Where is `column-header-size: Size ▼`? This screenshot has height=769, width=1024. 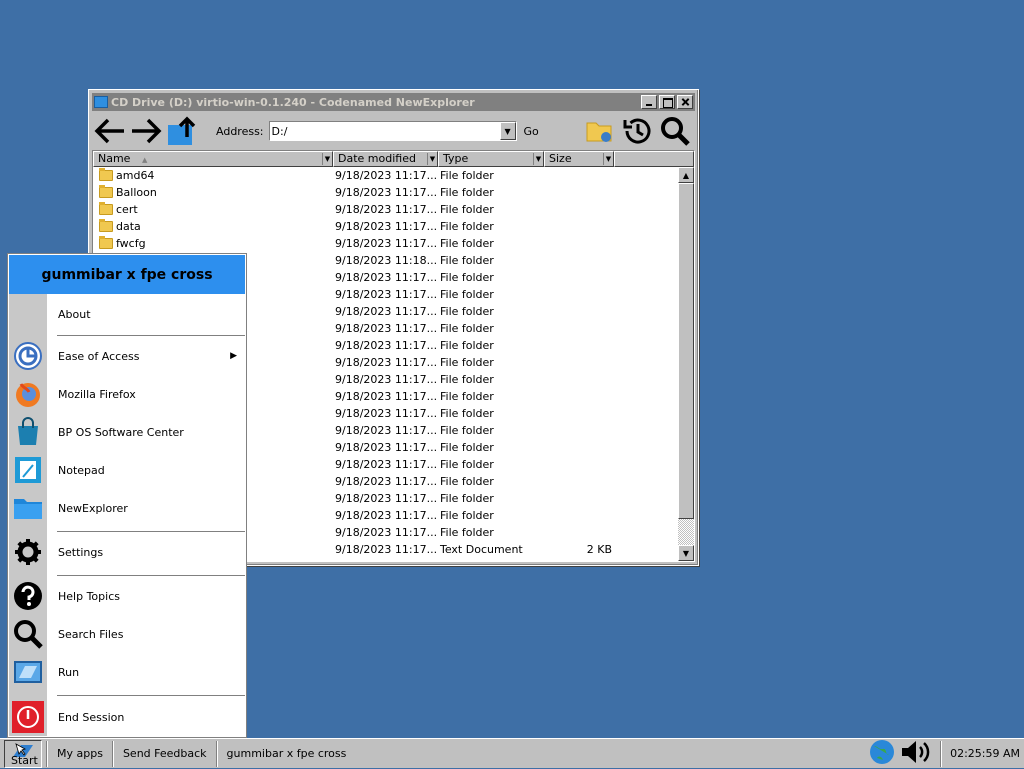 column-header-size: Size ▼ is located at coordinates (579, 159).